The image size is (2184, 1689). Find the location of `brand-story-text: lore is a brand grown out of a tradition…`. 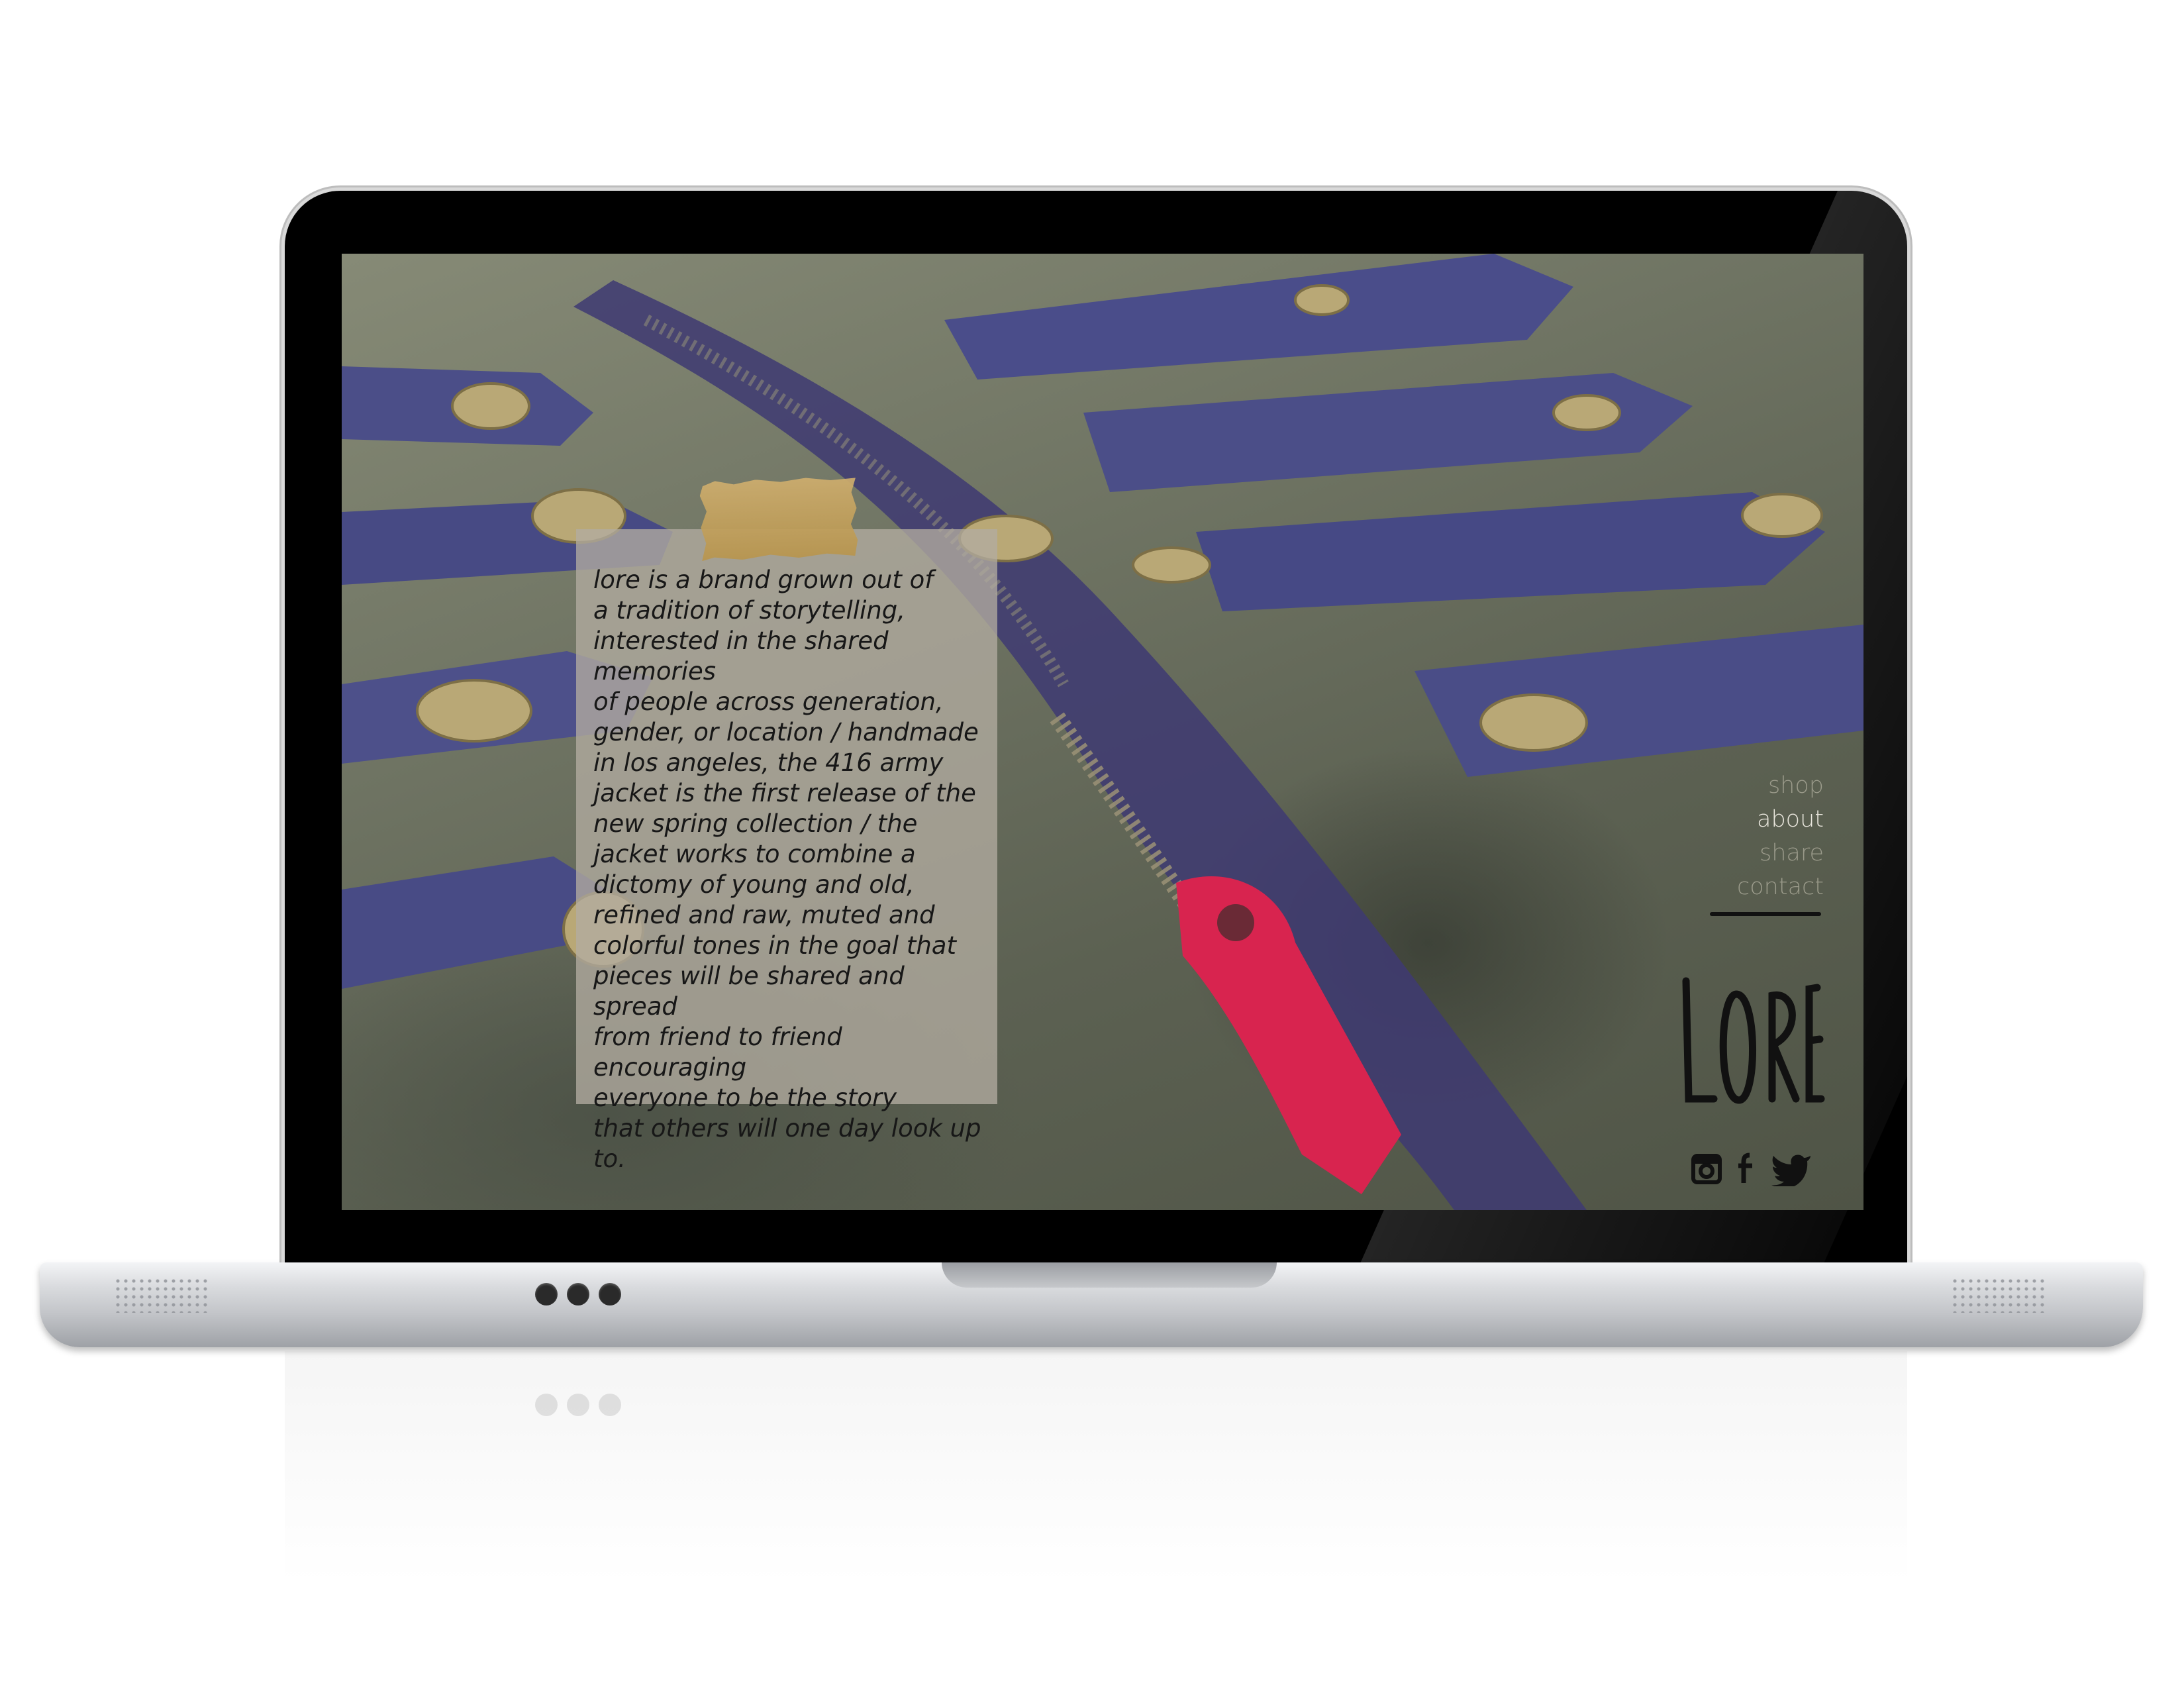

brand-story-text: lore is a brand grown out of a tradition… is located at coordinates (787, 869).